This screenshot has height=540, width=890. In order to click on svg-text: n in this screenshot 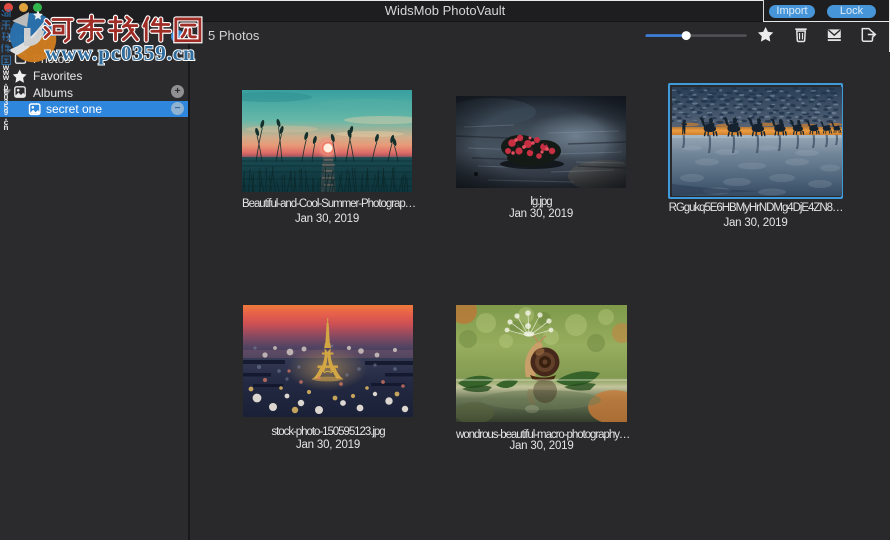, I will do `click(6, 127)`.